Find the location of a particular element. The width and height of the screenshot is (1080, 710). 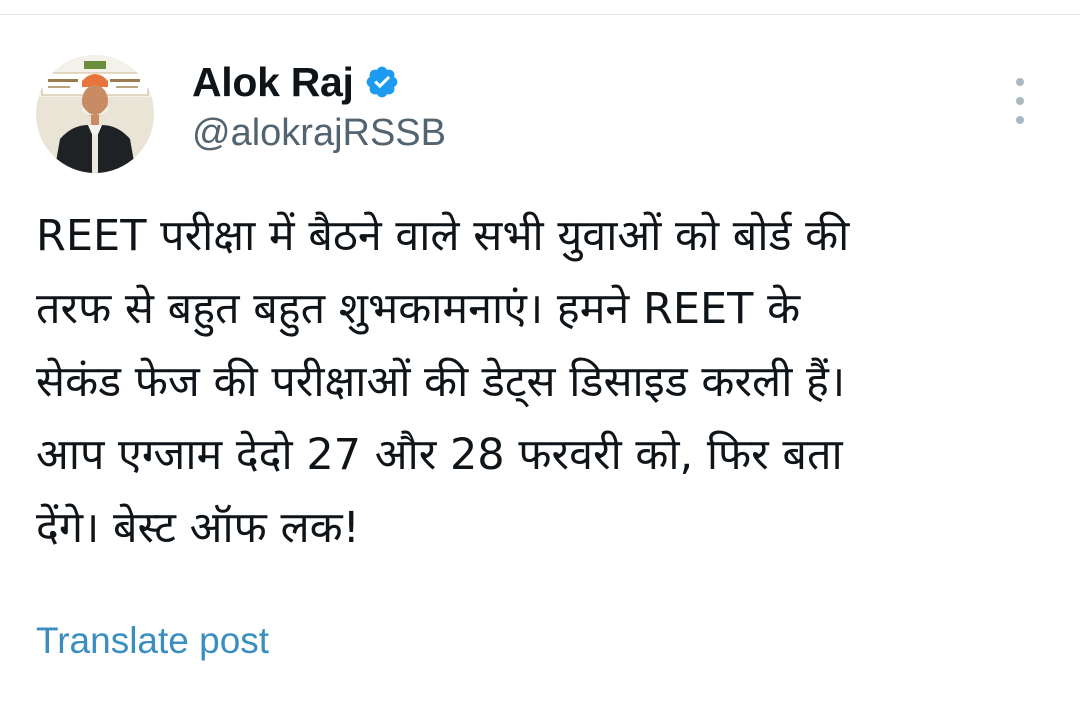

author-handle: @alokrajRSSB is located at coordinates (319, 133).